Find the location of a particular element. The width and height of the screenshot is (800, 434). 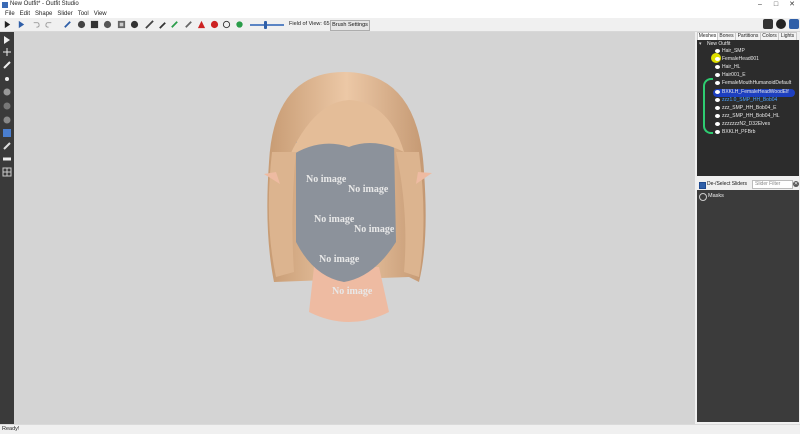

mesh-label: BXKLH_PFBrb is located at coordinates (739, 132).